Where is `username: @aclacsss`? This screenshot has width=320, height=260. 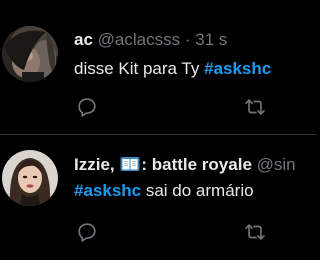 username: @aclacsss is located at coordinates (139, 39).